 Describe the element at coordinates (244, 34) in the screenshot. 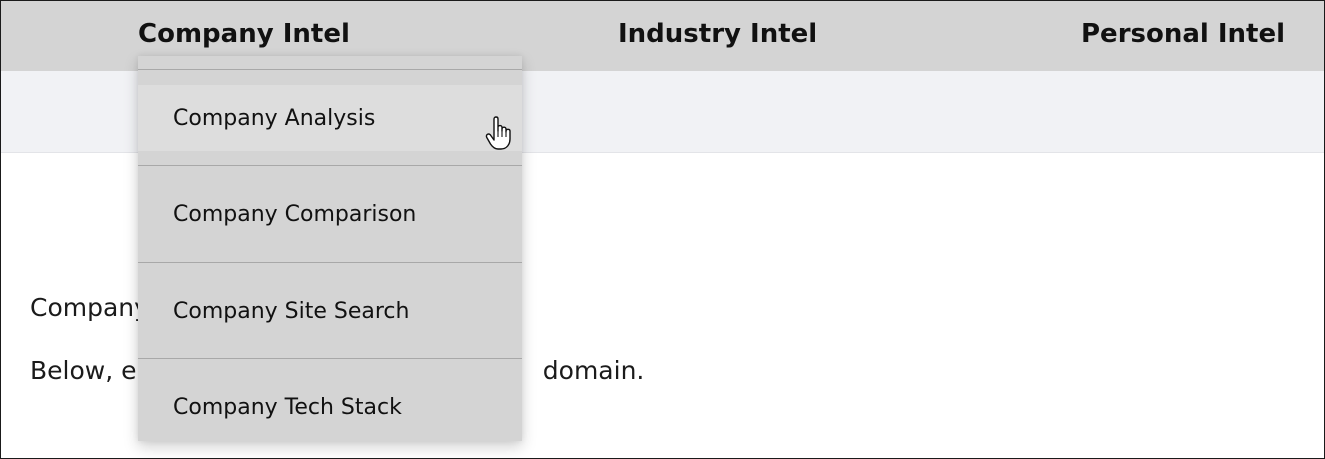

I see `nav-company-intel: Company Intel` at that location.